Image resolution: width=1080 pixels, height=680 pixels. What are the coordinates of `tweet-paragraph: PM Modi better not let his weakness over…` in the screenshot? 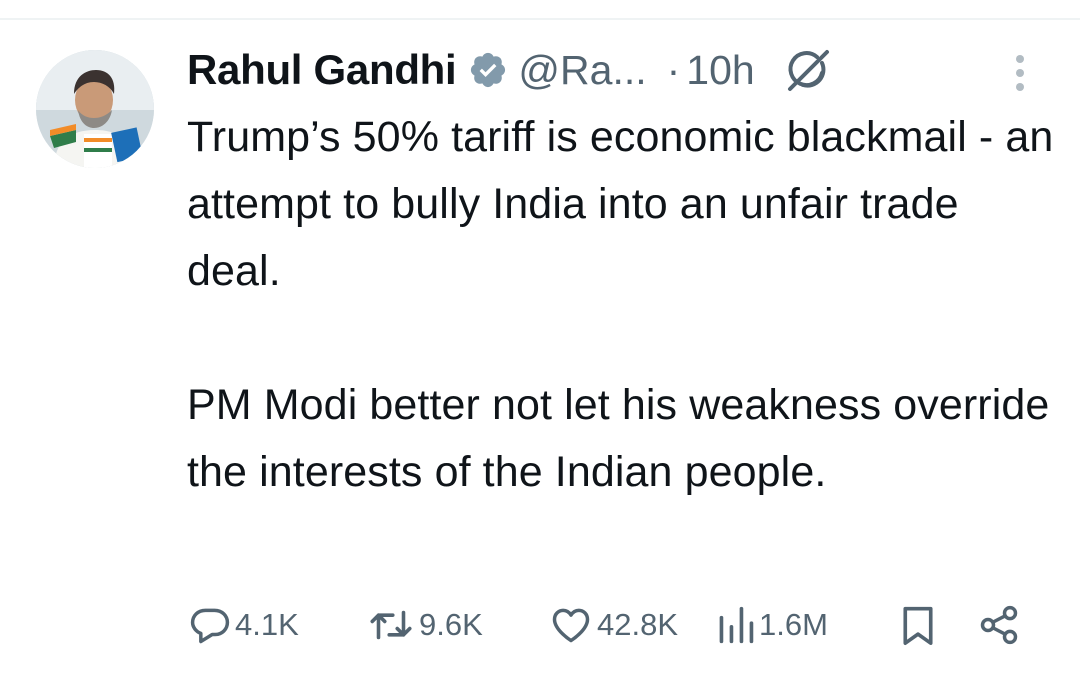 It's located at (618, 438).